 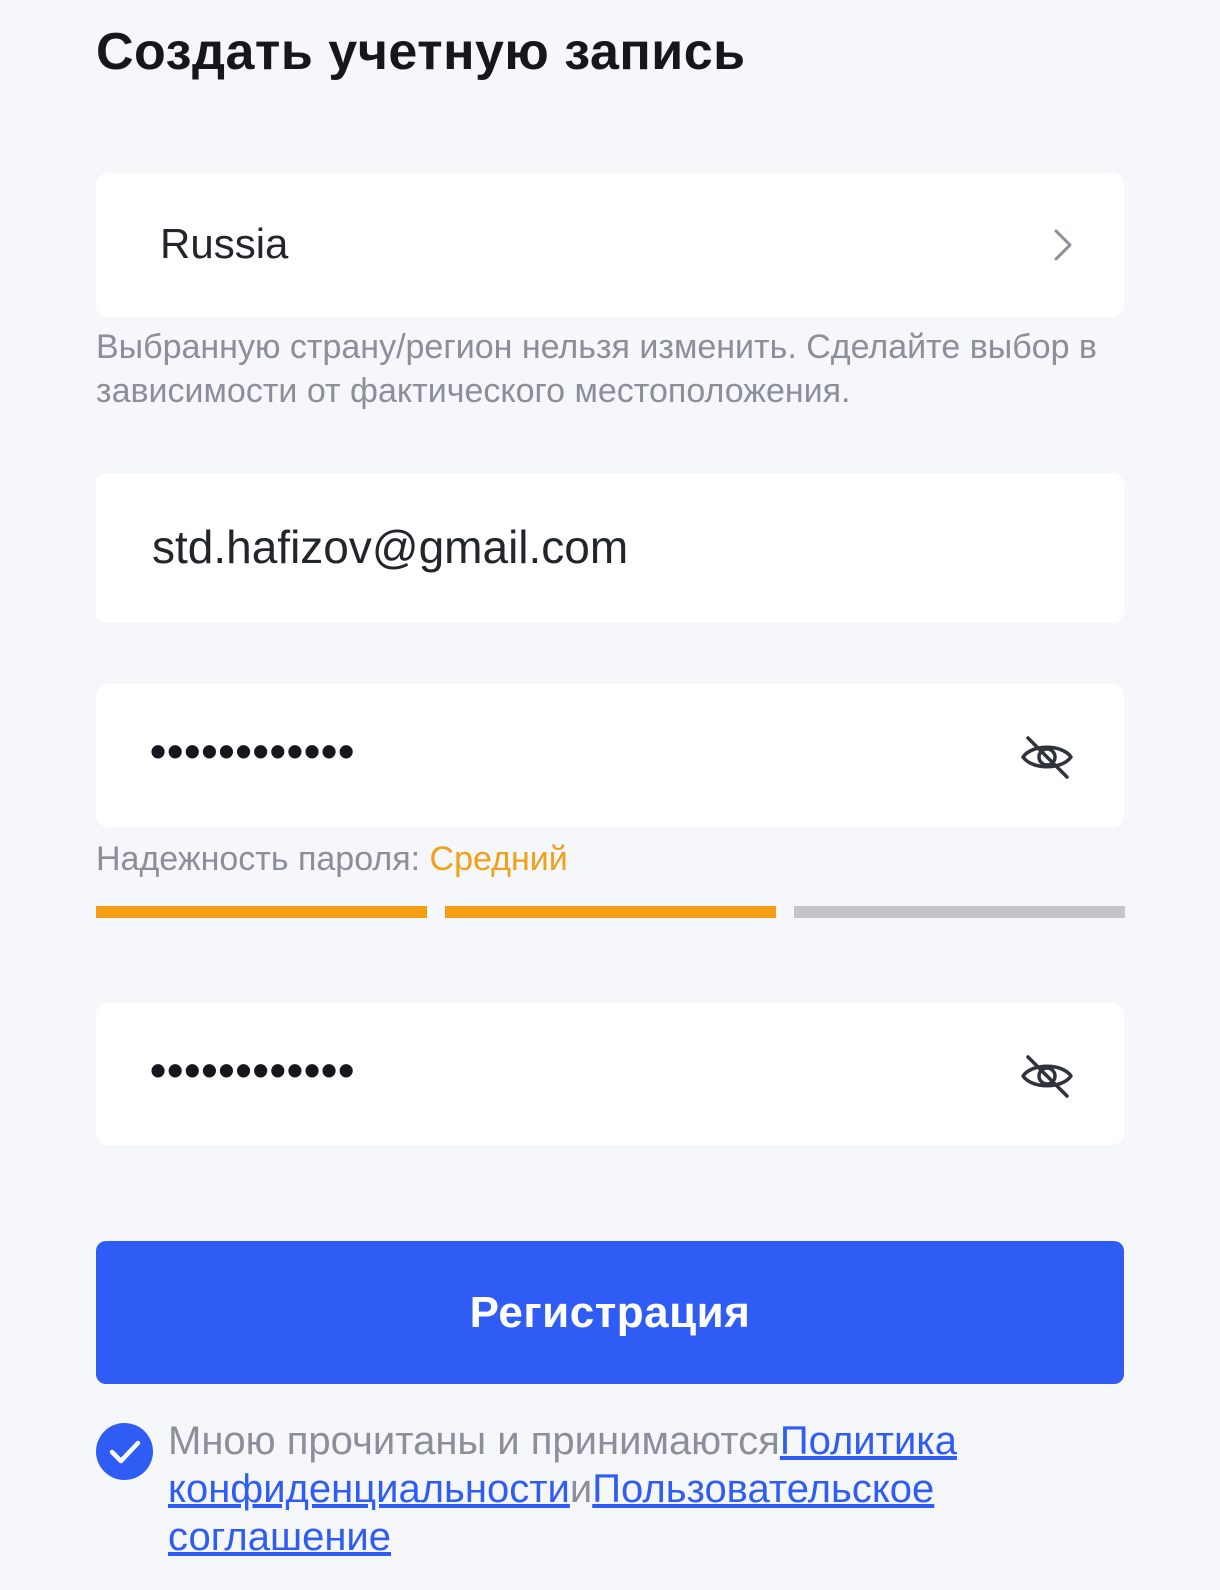 What do you see at coordinates (253, 1070) in the screenshot?
I see `confirm-password-value: ••••••••••••` at bounding box center [253, 1070].